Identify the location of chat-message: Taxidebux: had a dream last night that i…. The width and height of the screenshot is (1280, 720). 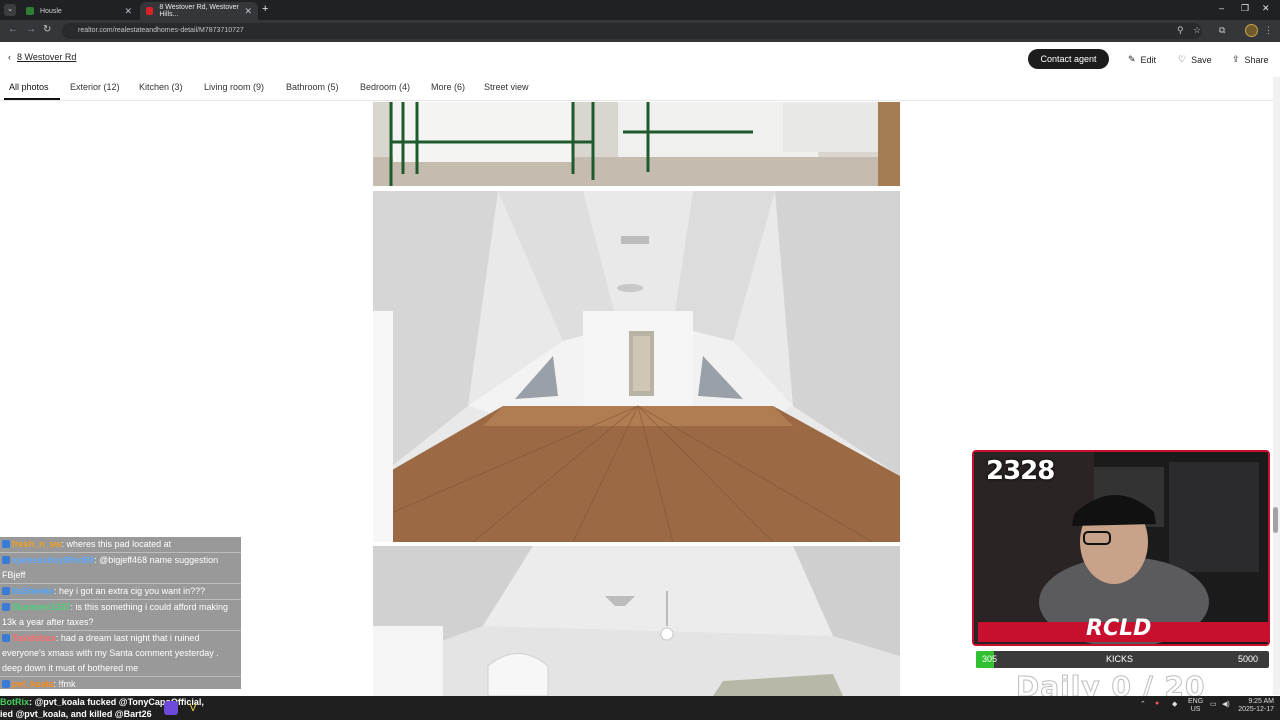
(120, 654).